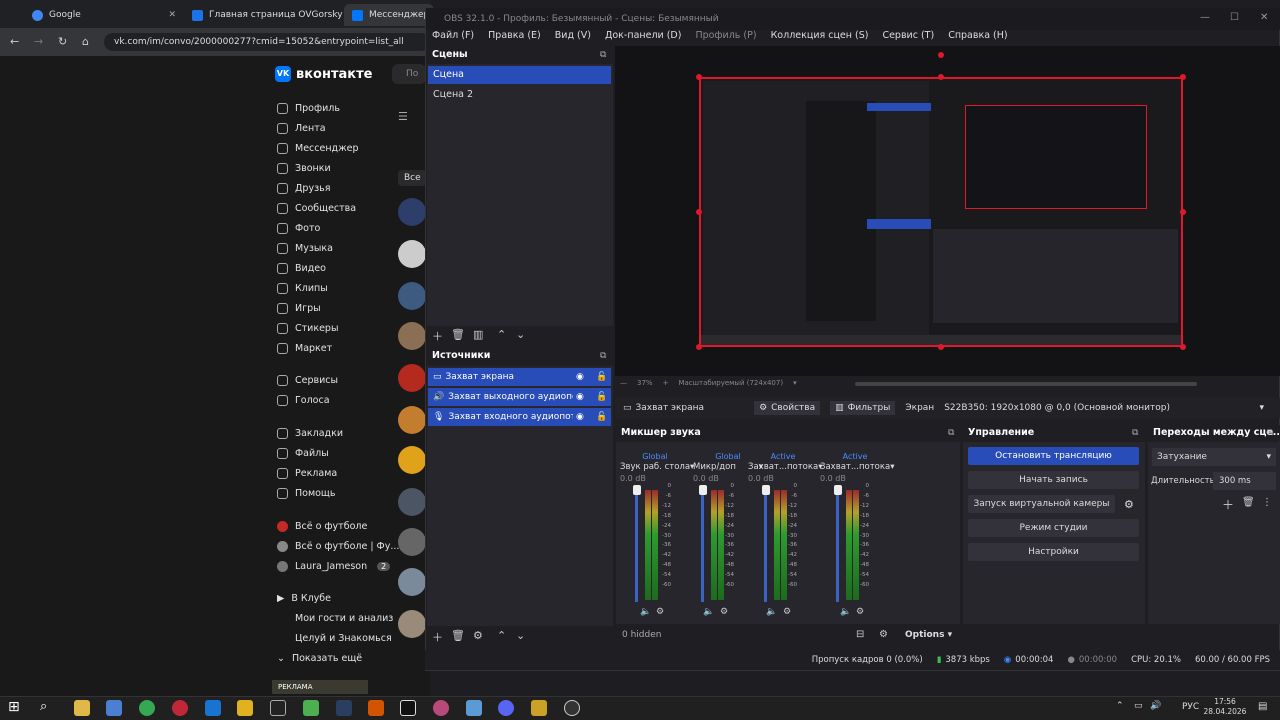 The image size is (1280, 720). I want to click on minimize-icon: —, so click(1205, 17).